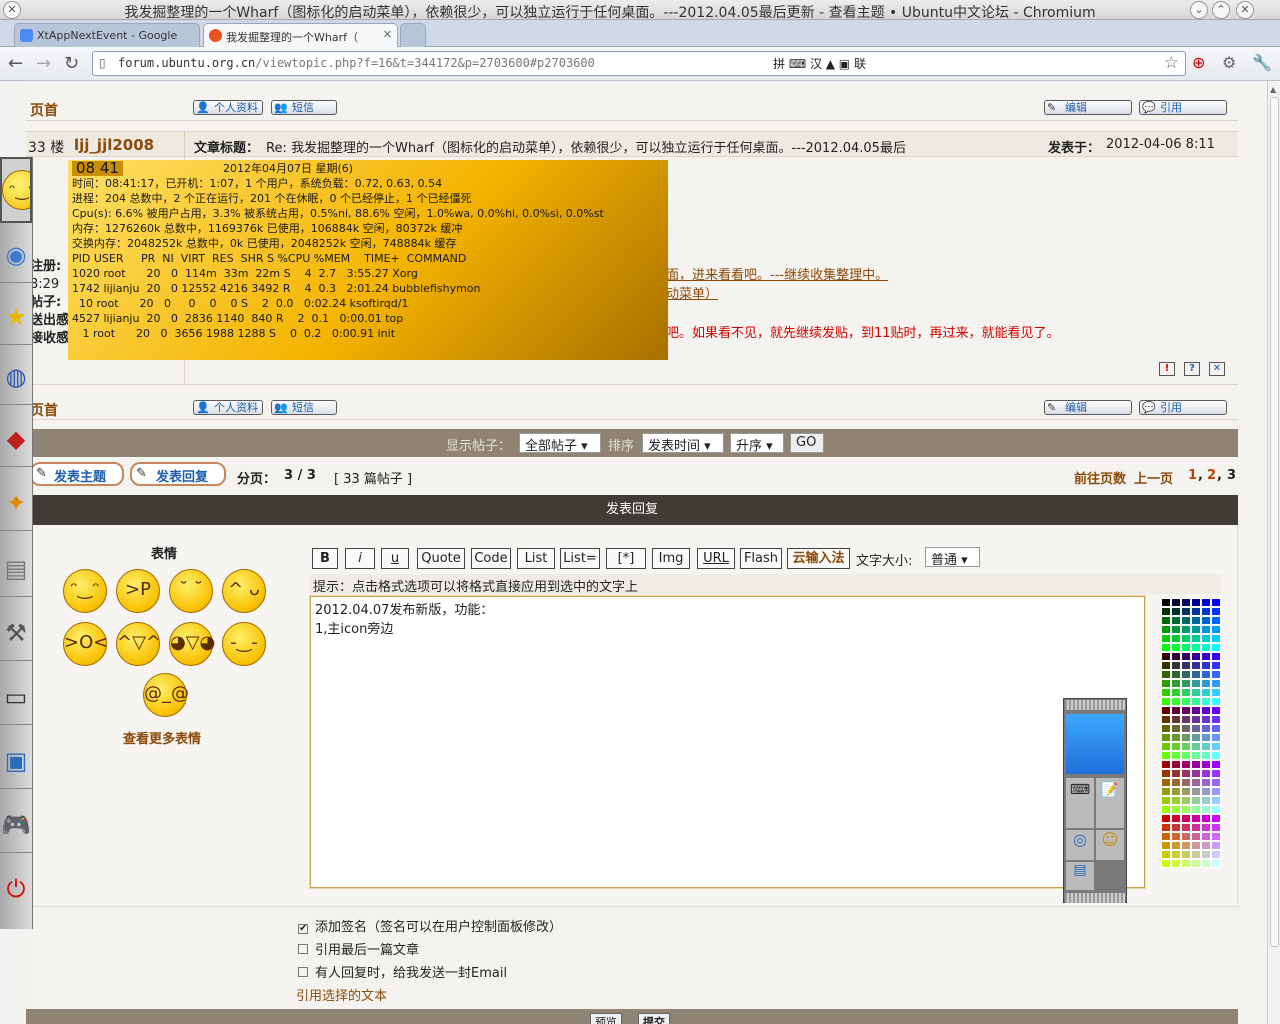 This screenshot has height=1024, width=1280. Describe the element at coordinates (16, 633) in the screenshot. I see `tools-launcher-icon: ⚒` at that location.